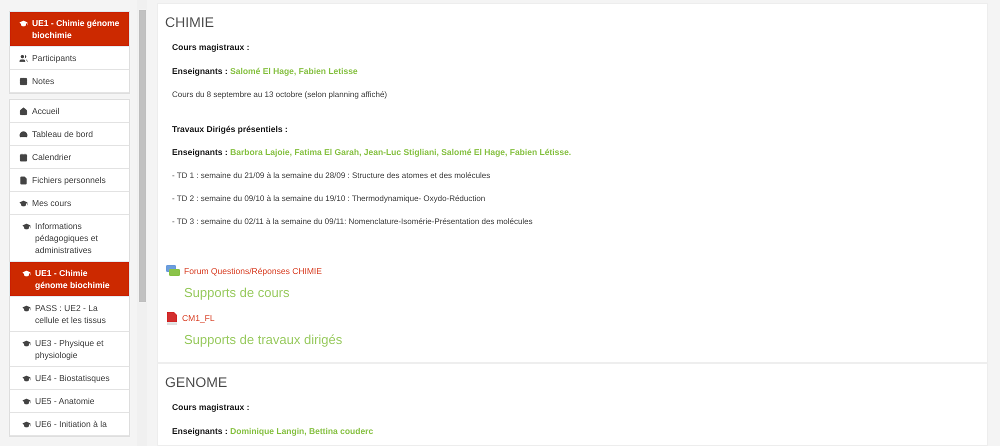 Image resolution: width=1000 pixels, height=446 pixels. Describe the element at coordinates (198, 318) in the screenshot. I see `file-link: CM1_FL` at that location.